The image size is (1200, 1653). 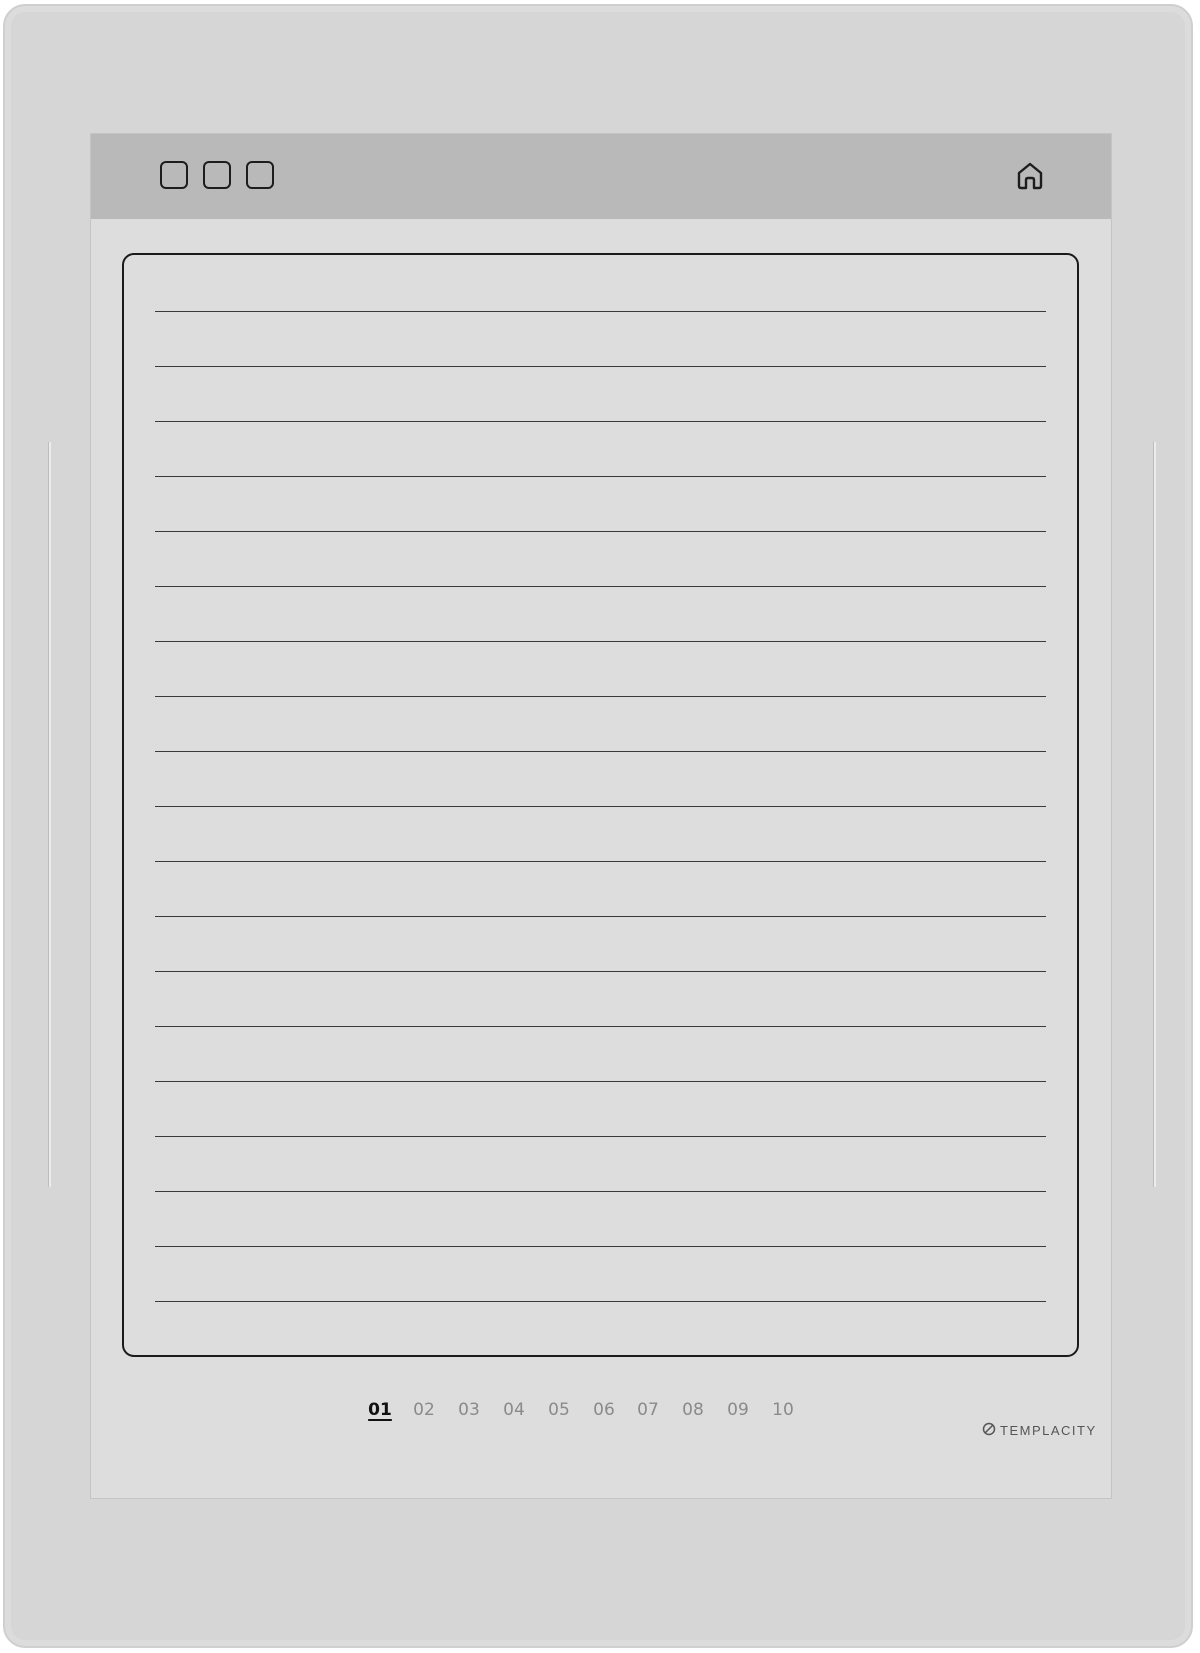 I want to click on left-side-groove, so click(x=49, y=814).